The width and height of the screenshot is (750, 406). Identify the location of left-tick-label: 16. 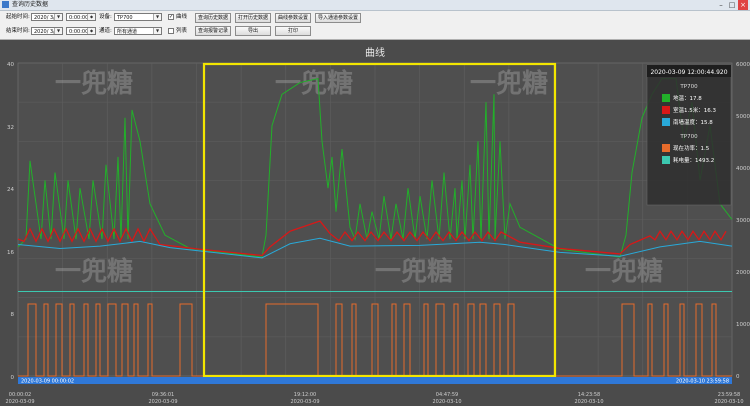
(10, 253).